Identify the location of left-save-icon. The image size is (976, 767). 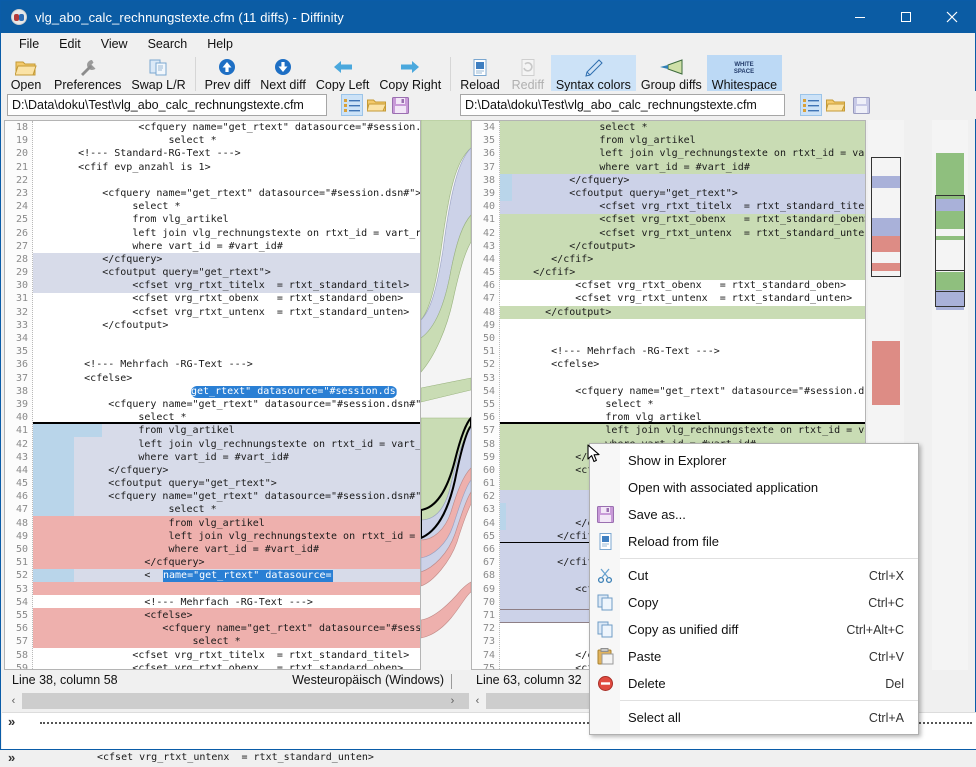
(400, 105).